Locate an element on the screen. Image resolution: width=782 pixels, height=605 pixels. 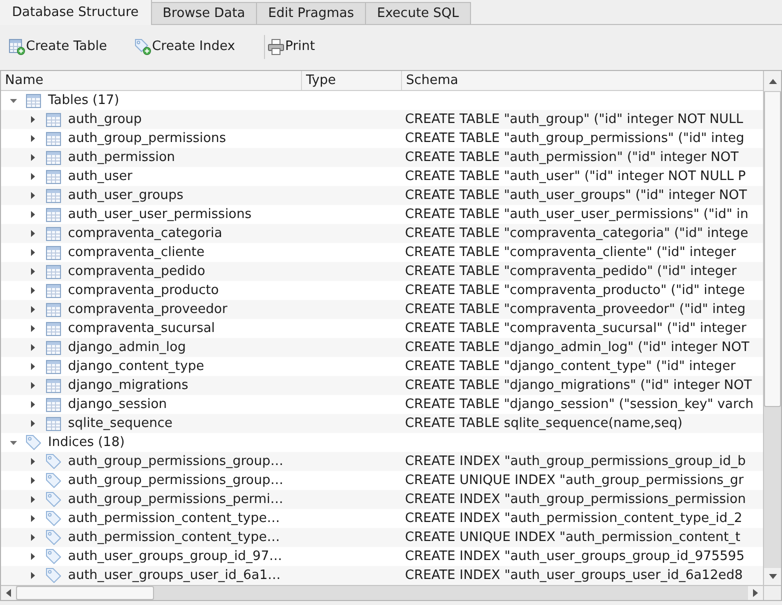
column-header: Name is located at coordinates (151, 80).